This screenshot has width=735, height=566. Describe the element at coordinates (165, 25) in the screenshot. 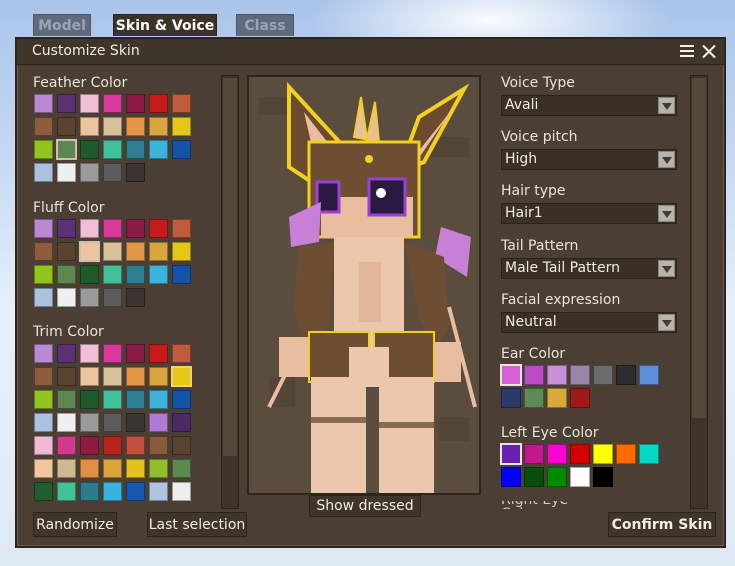

I see `tab-skin-voice: Skin & Voice` at that location.